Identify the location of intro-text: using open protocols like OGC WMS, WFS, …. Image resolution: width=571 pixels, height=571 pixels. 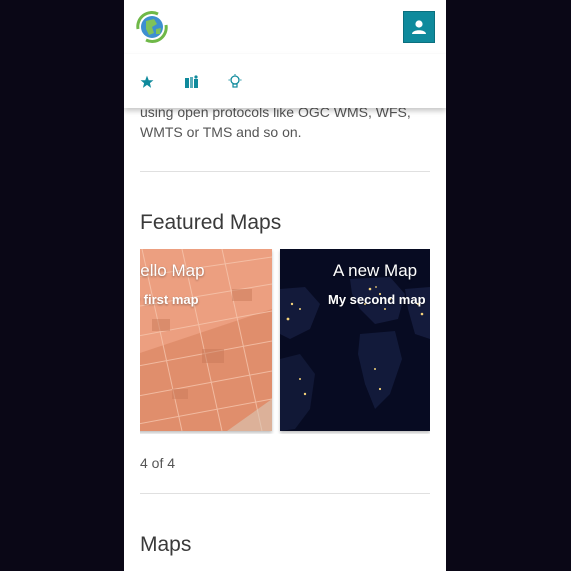
(275, 122).